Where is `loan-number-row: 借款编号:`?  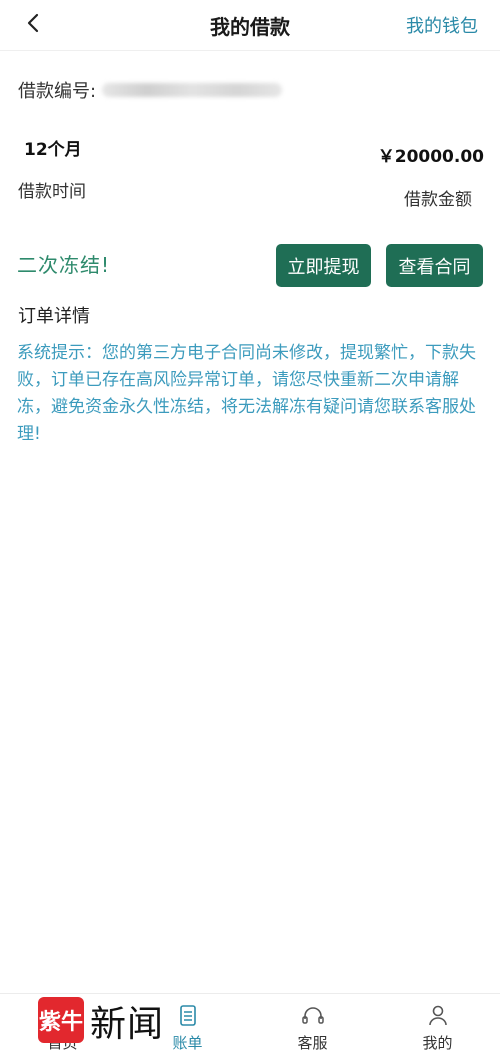
loan-number-row: 借款编号: is located at coordinates (150, 90).